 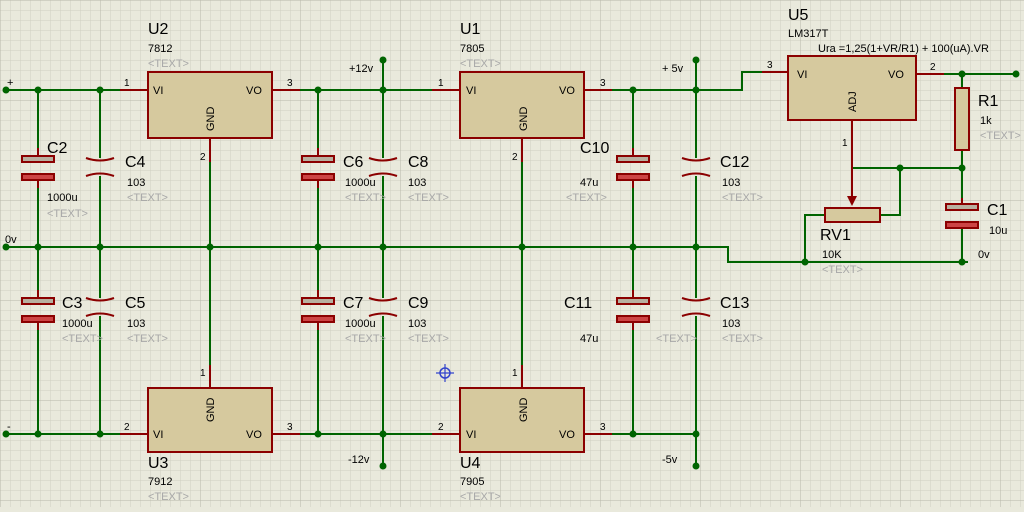 I want to click on svg-text: C12, so click(x=734, y=162).